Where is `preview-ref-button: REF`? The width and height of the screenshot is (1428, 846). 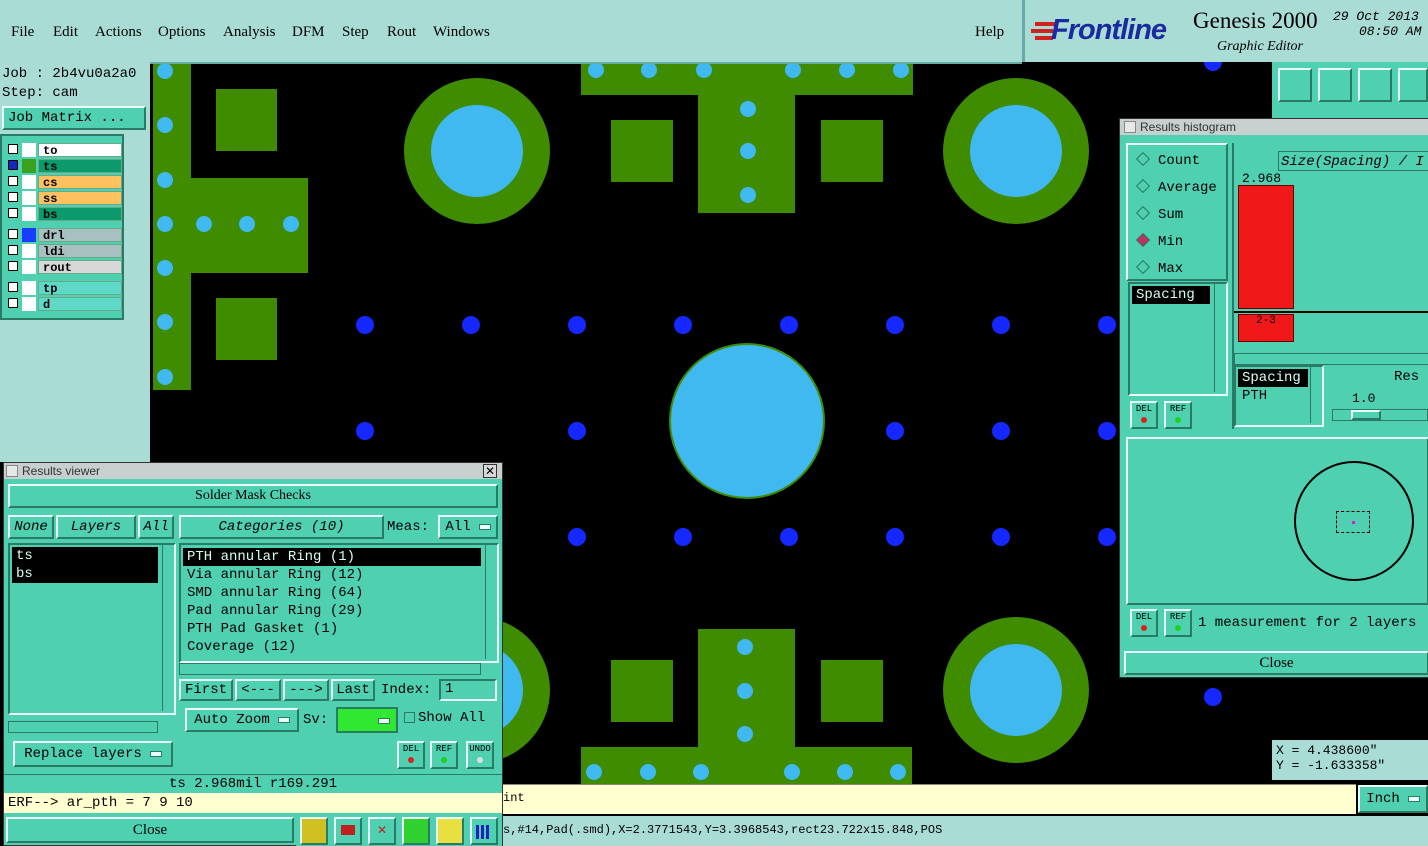 preview-ref-button: REF is located at coordinates (1178, 623).